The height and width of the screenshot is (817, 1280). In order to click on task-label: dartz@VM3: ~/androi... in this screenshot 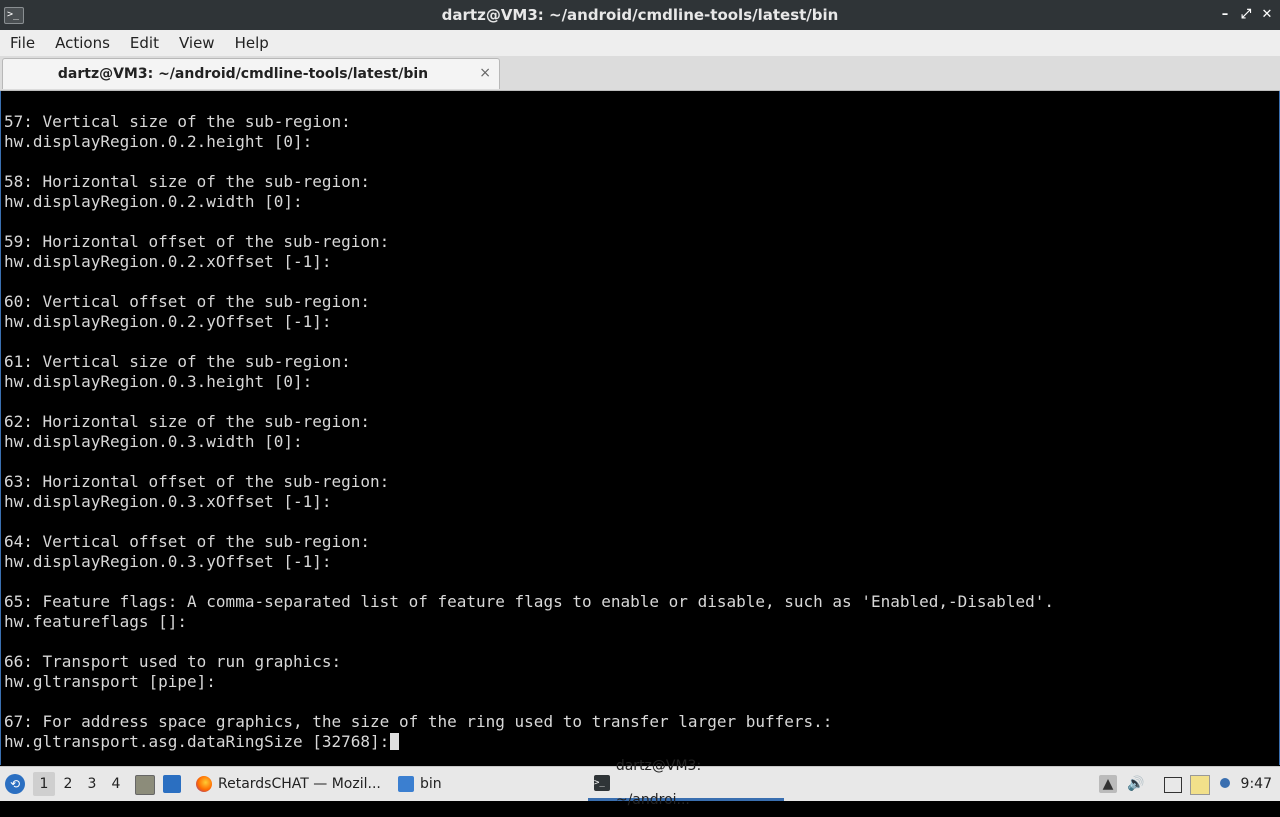, I will do `click(658, 782)`.